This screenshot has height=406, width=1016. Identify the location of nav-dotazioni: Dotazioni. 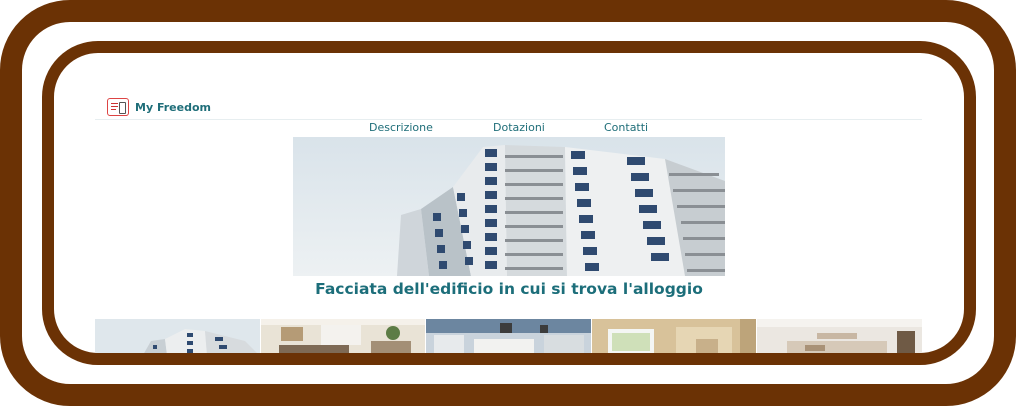
(519, 127).